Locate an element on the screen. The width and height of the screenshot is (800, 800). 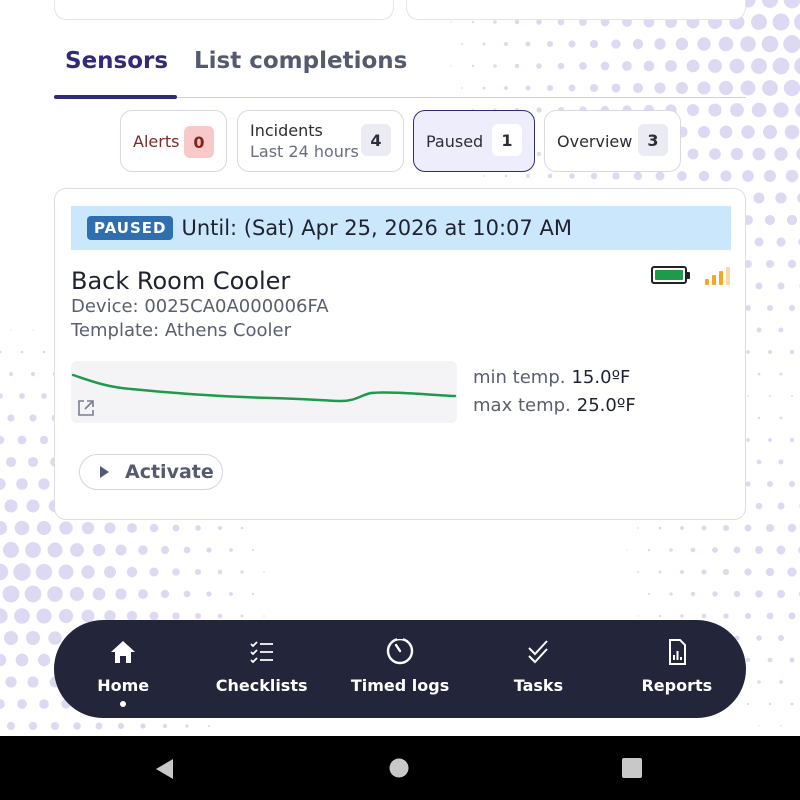
tab-bar: Sensors List completions is located at coordinates (400, 71).